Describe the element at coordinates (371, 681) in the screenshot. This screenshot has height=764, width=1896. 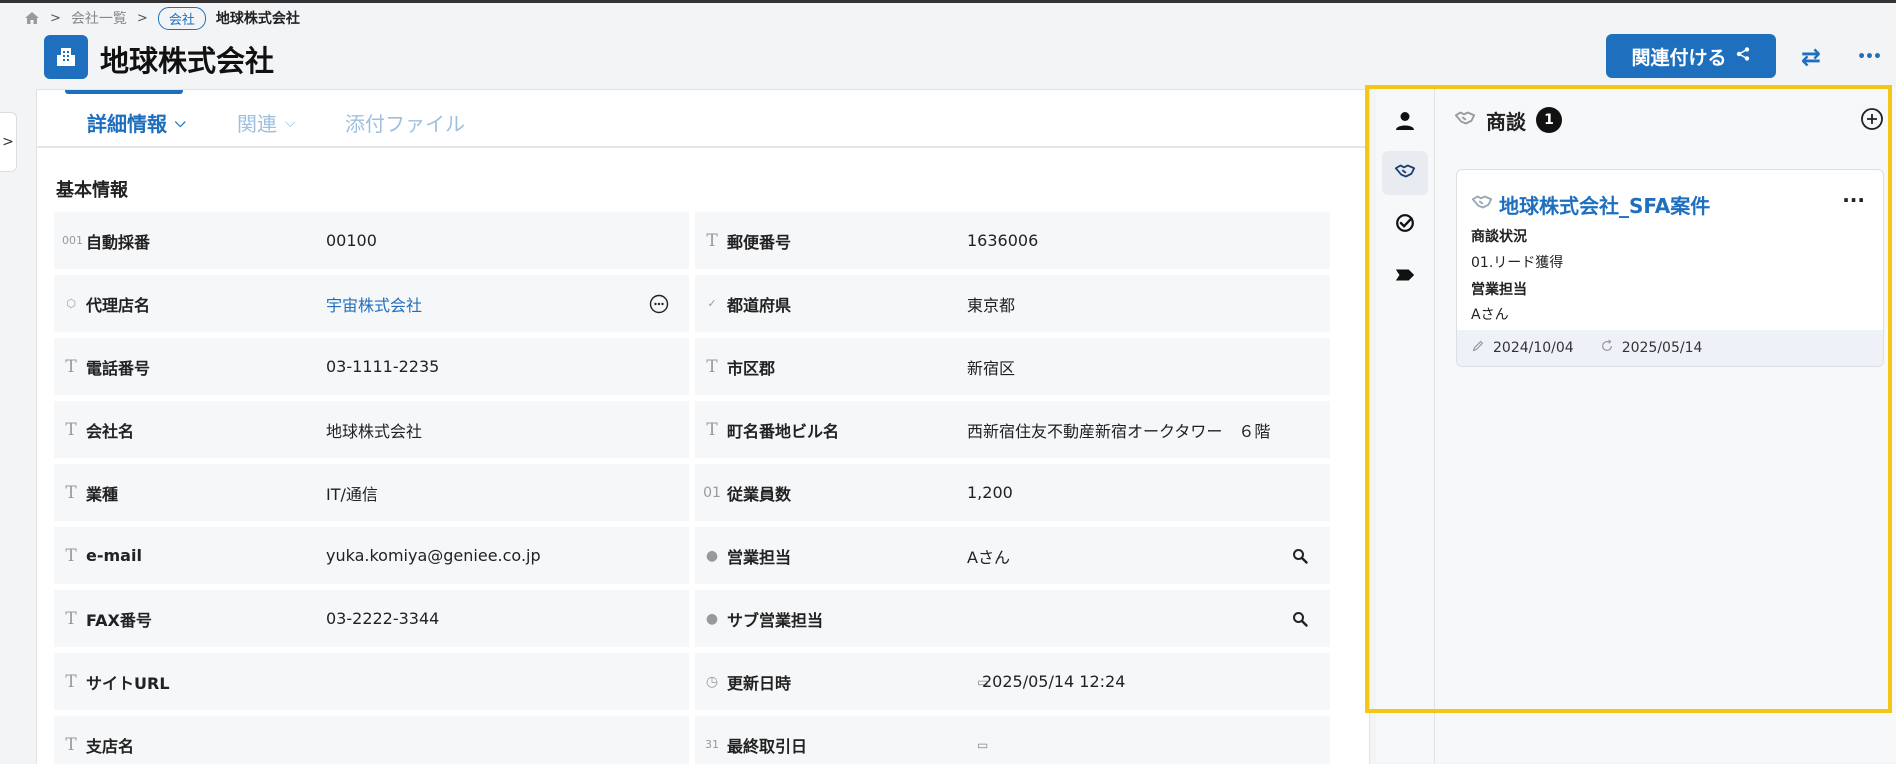
I see `field-site-url: T サイトURL` at that location.